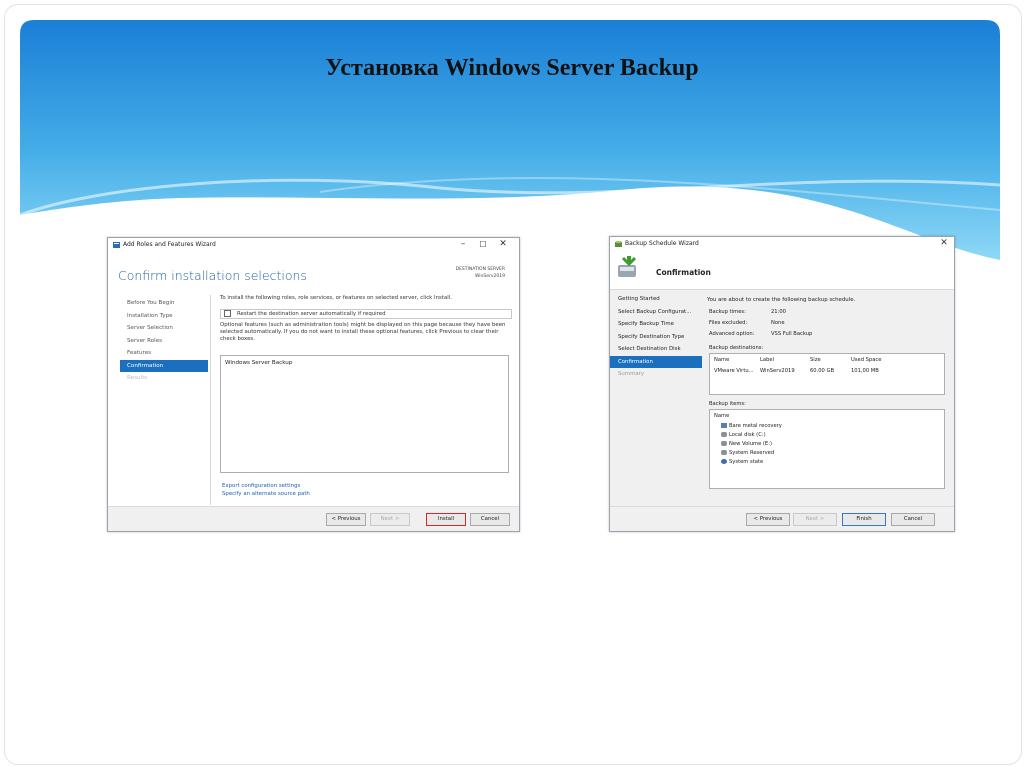 Image resolution: width=1024 pixels, height=767 pixels. Describe the element at coordinates (662, 243) in the screenshot. I see `window-title: Backup Schedule Wizard` at that location.